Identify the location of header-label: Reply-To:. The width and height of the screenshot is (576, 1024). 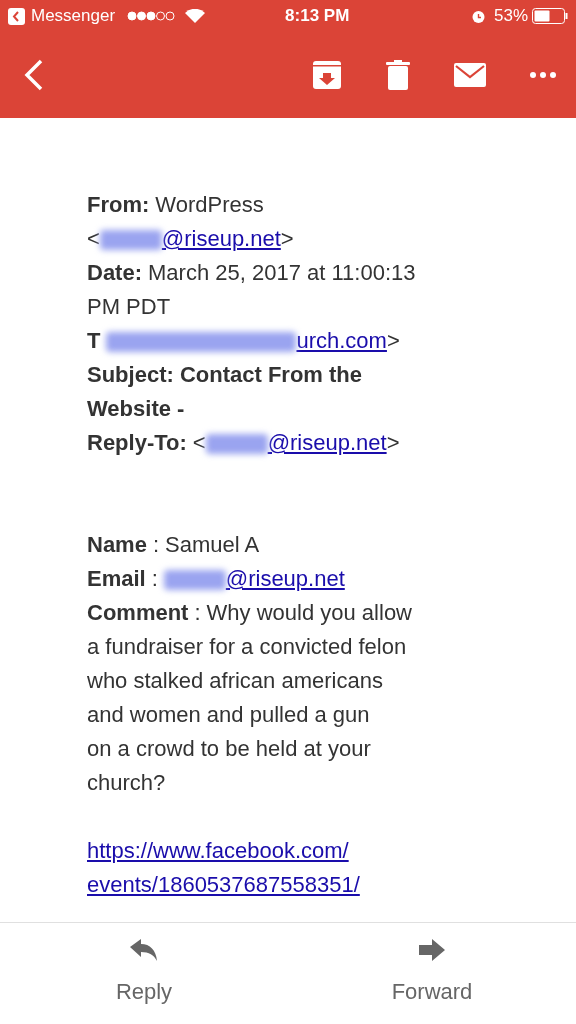
(137, 442).